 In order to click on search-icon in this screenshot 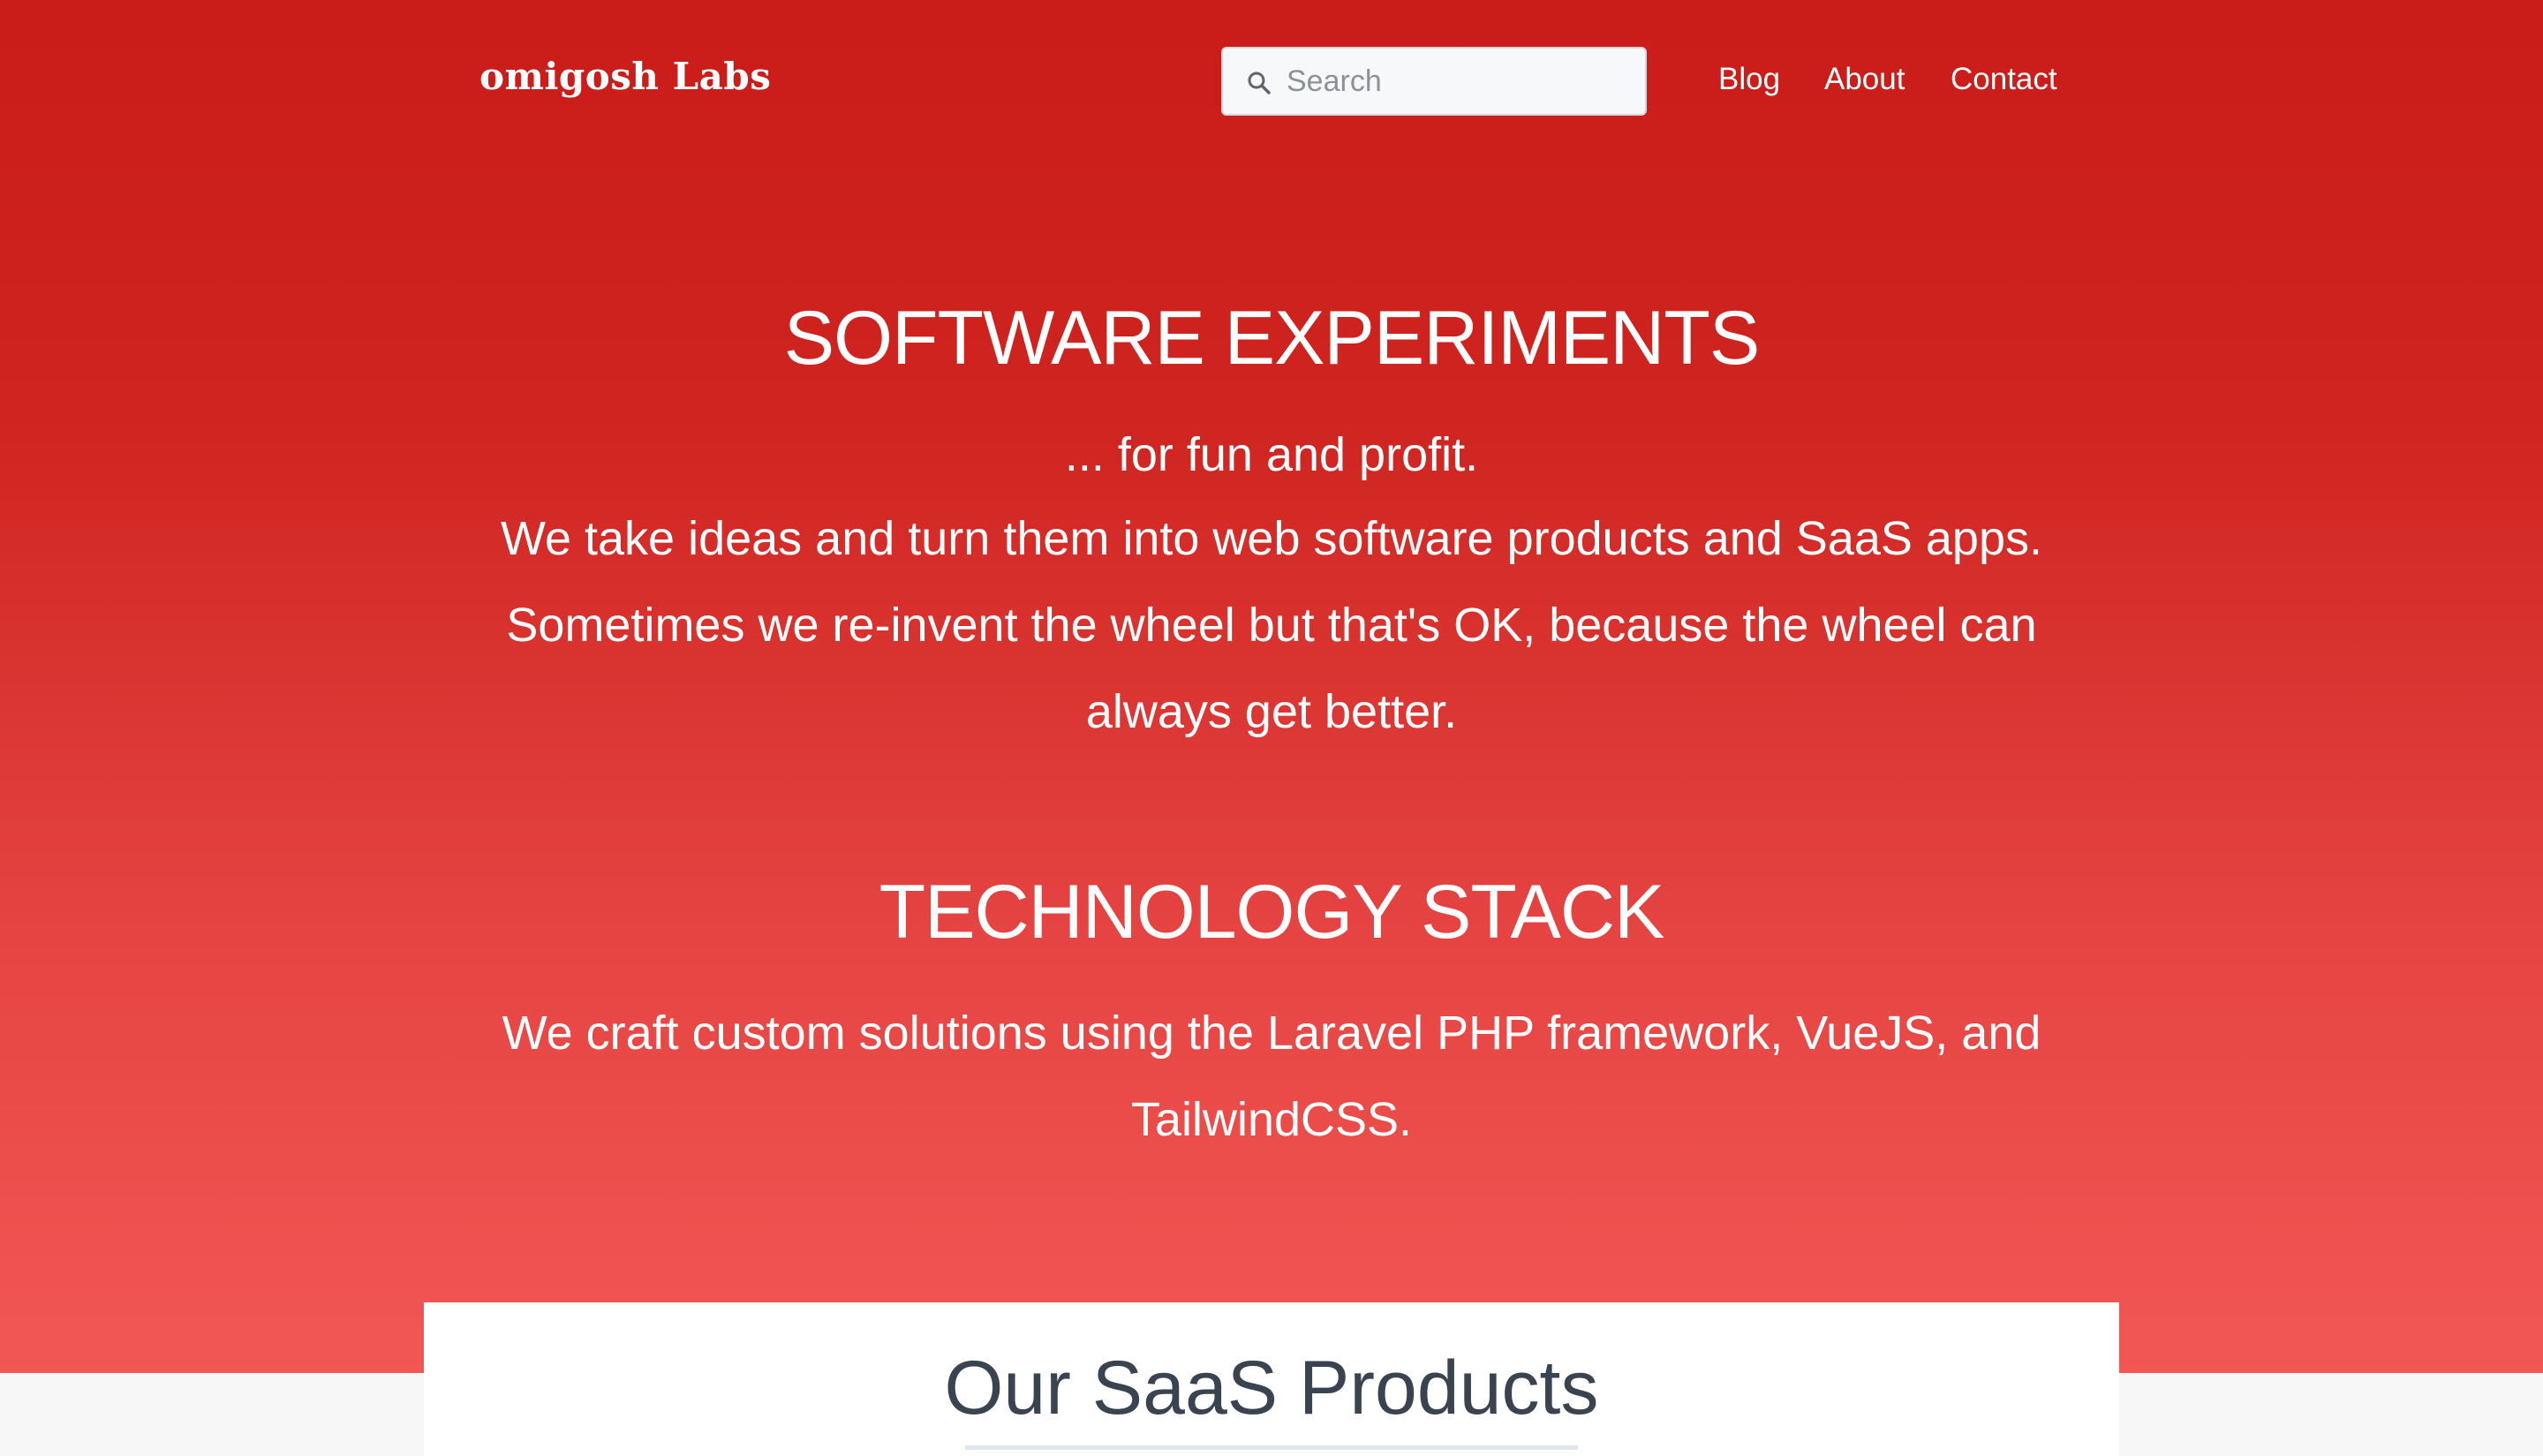, I will do `click(1259, 83)`.